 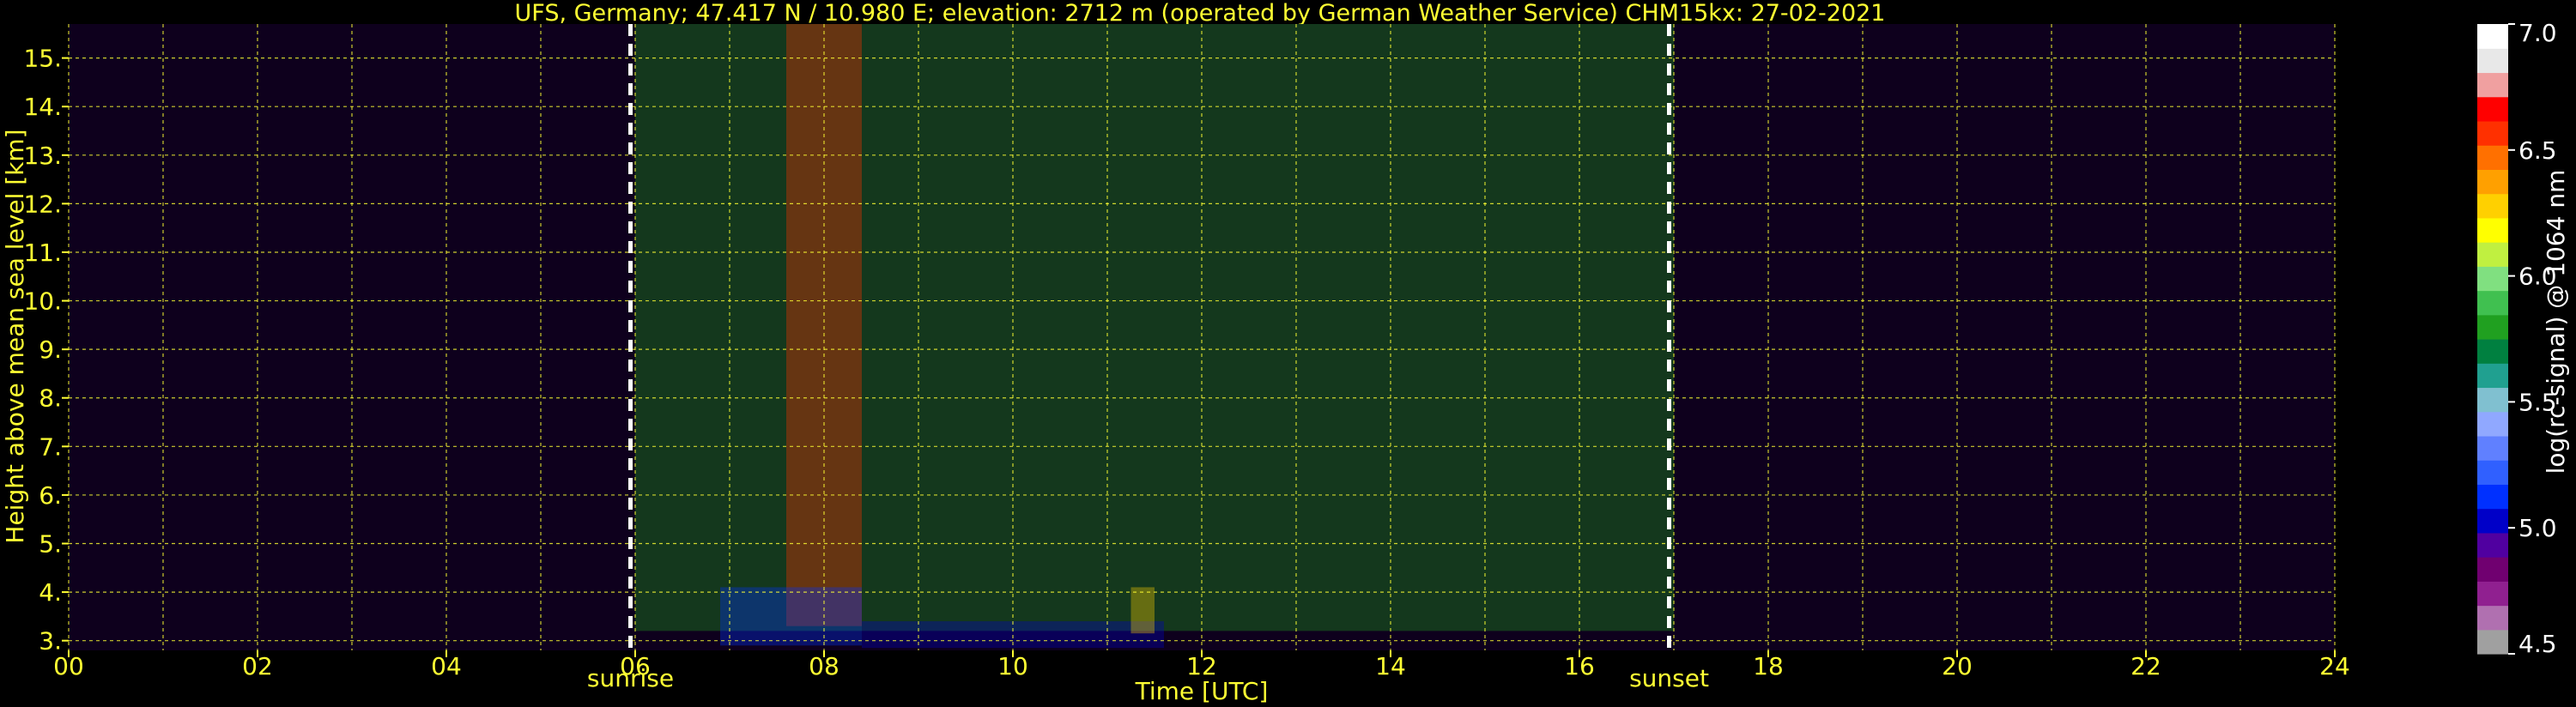 I want to click on x-tick-label: 02, so click(x=257, y=666).